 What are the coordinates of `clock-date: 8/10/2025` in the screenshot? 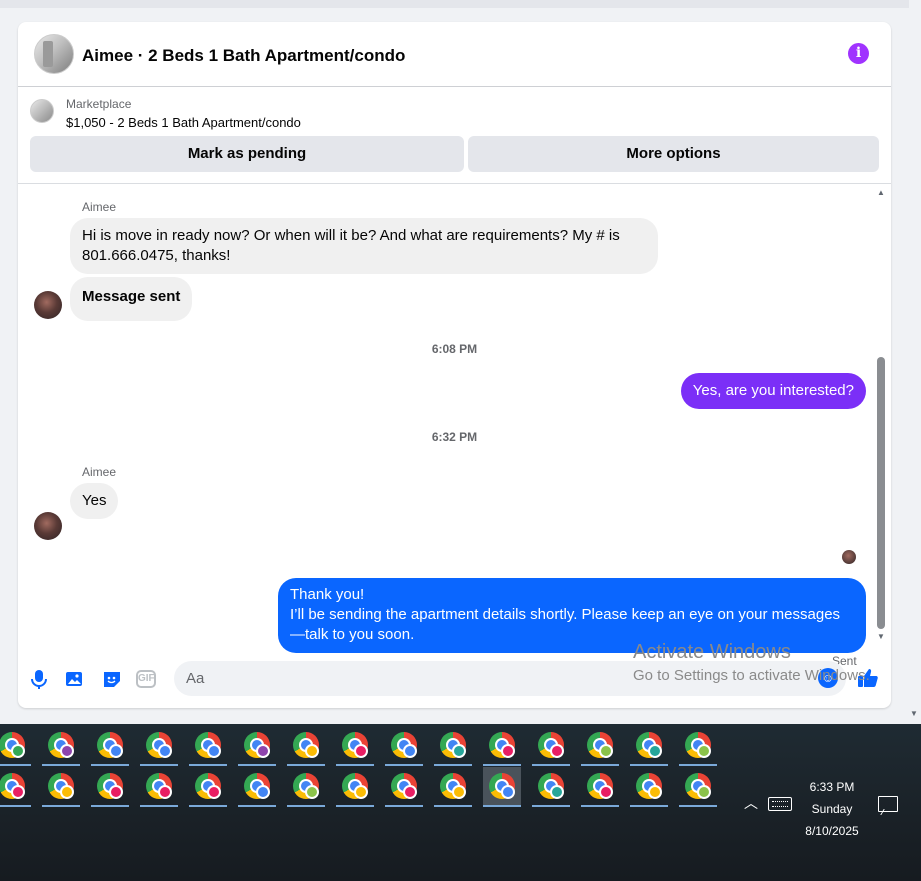 It's located at (832, 831).